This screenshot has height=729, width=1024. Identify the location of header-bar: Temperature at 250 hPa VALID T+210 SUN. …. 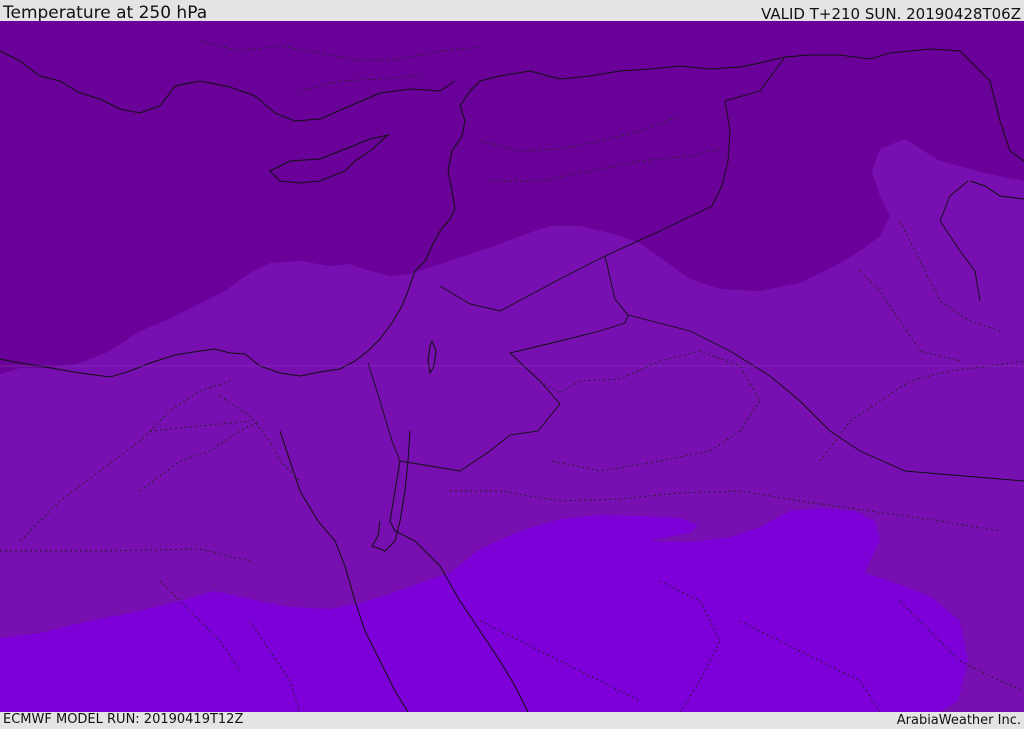
(512, 11).